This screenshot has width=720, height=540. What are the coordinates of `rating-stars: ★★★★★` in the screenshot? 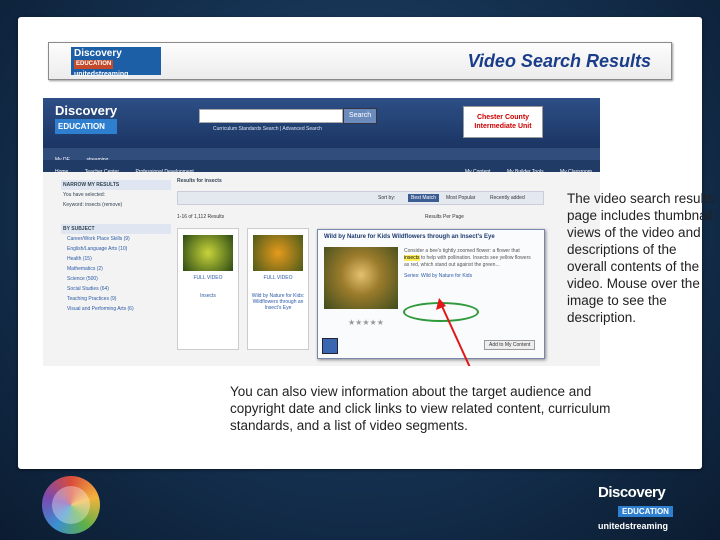 It's located at (366, 322).